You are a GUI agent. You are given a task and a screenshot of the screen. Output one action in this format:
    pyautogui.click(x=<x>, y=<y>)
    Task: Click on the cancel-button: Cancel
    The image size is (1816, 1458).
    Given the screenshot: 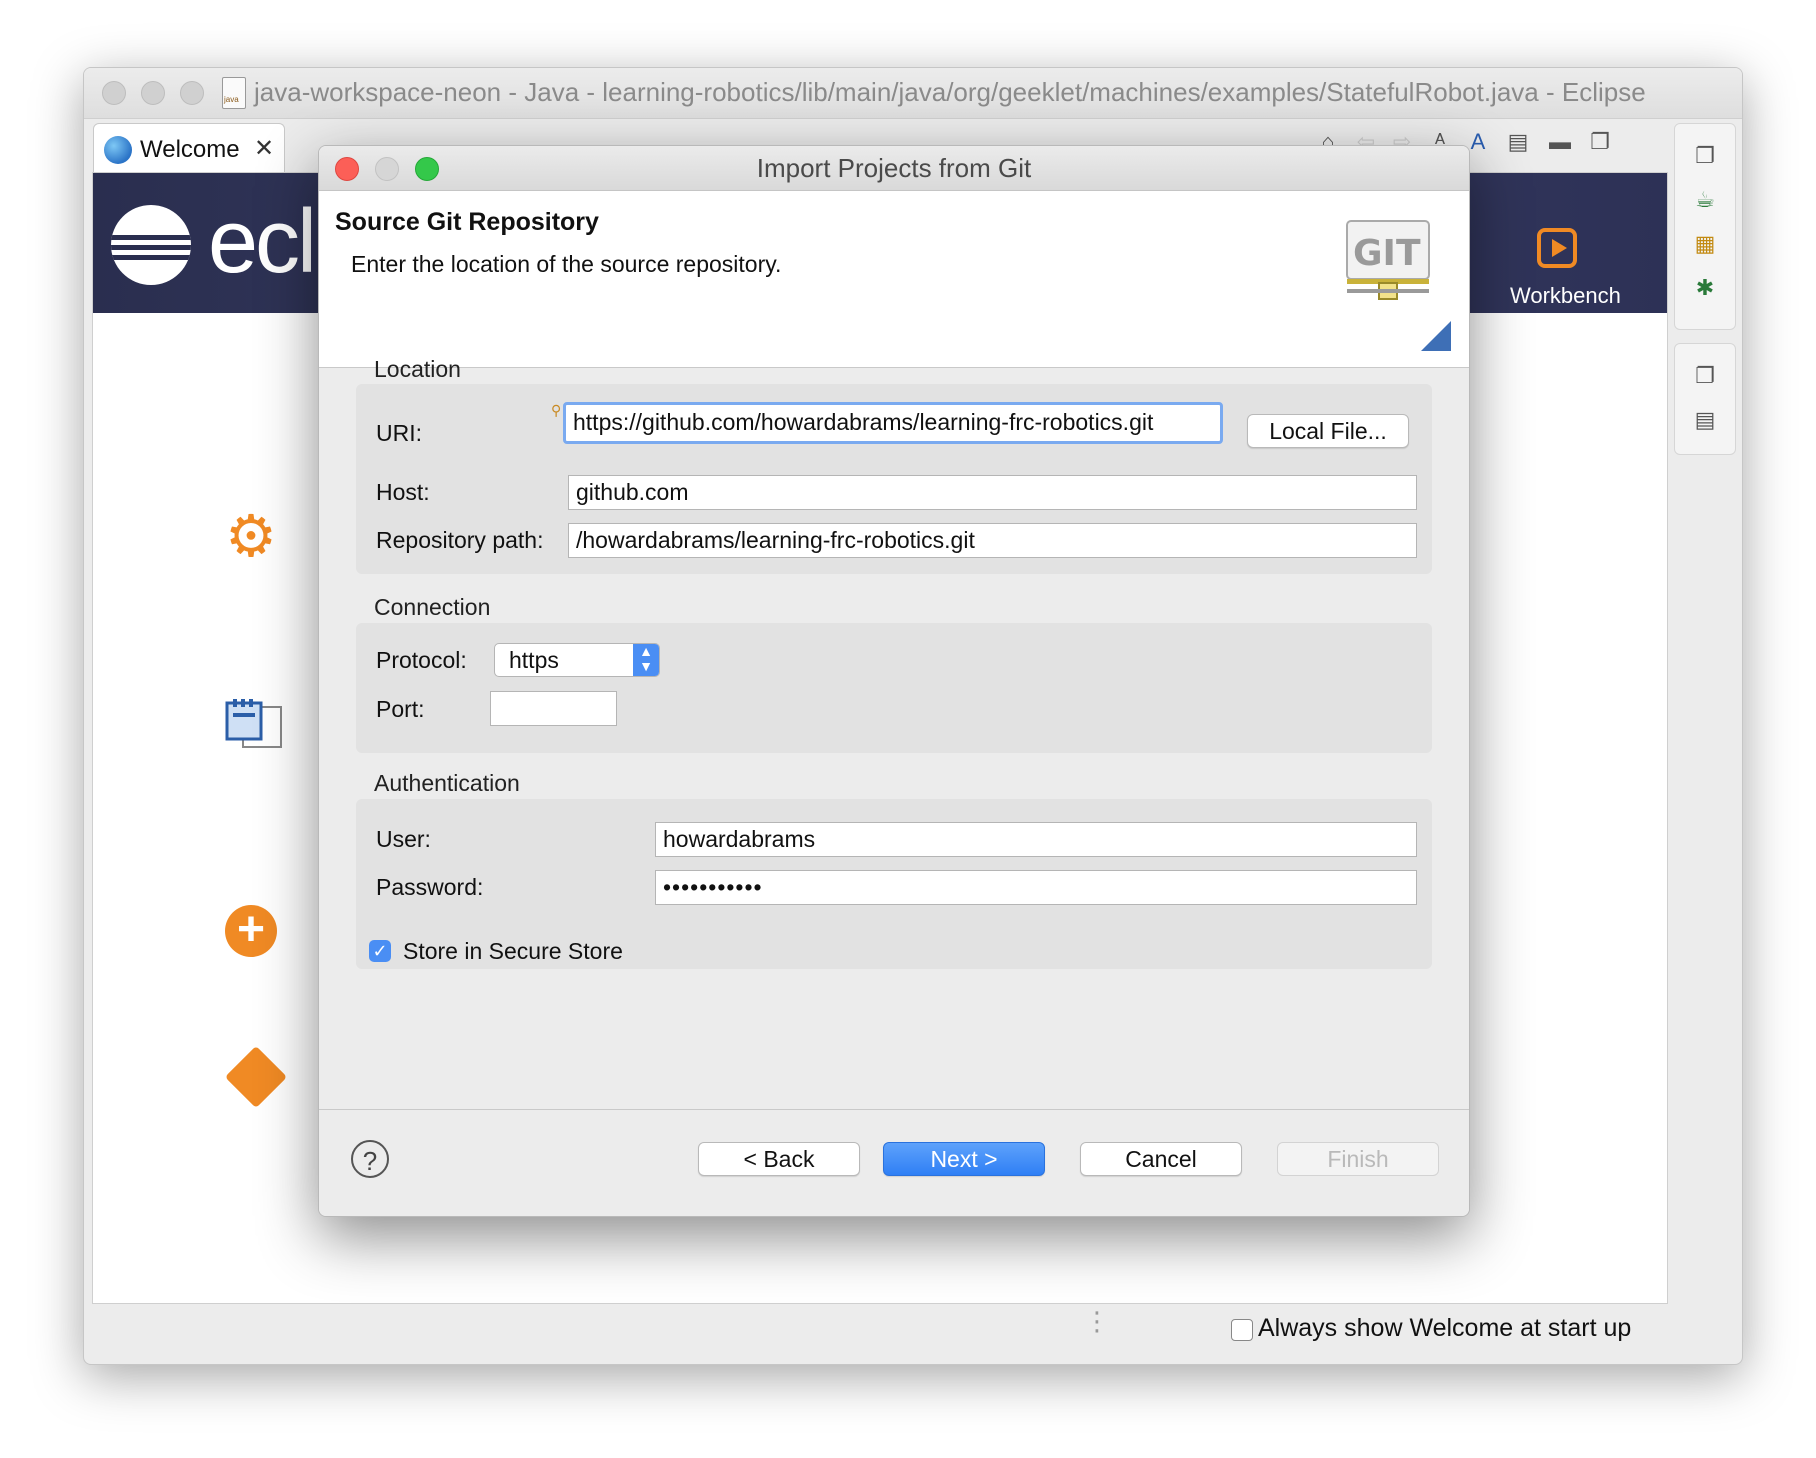 What is the action you would take?
    pyautogui.click(x=1161, y=1159)
    